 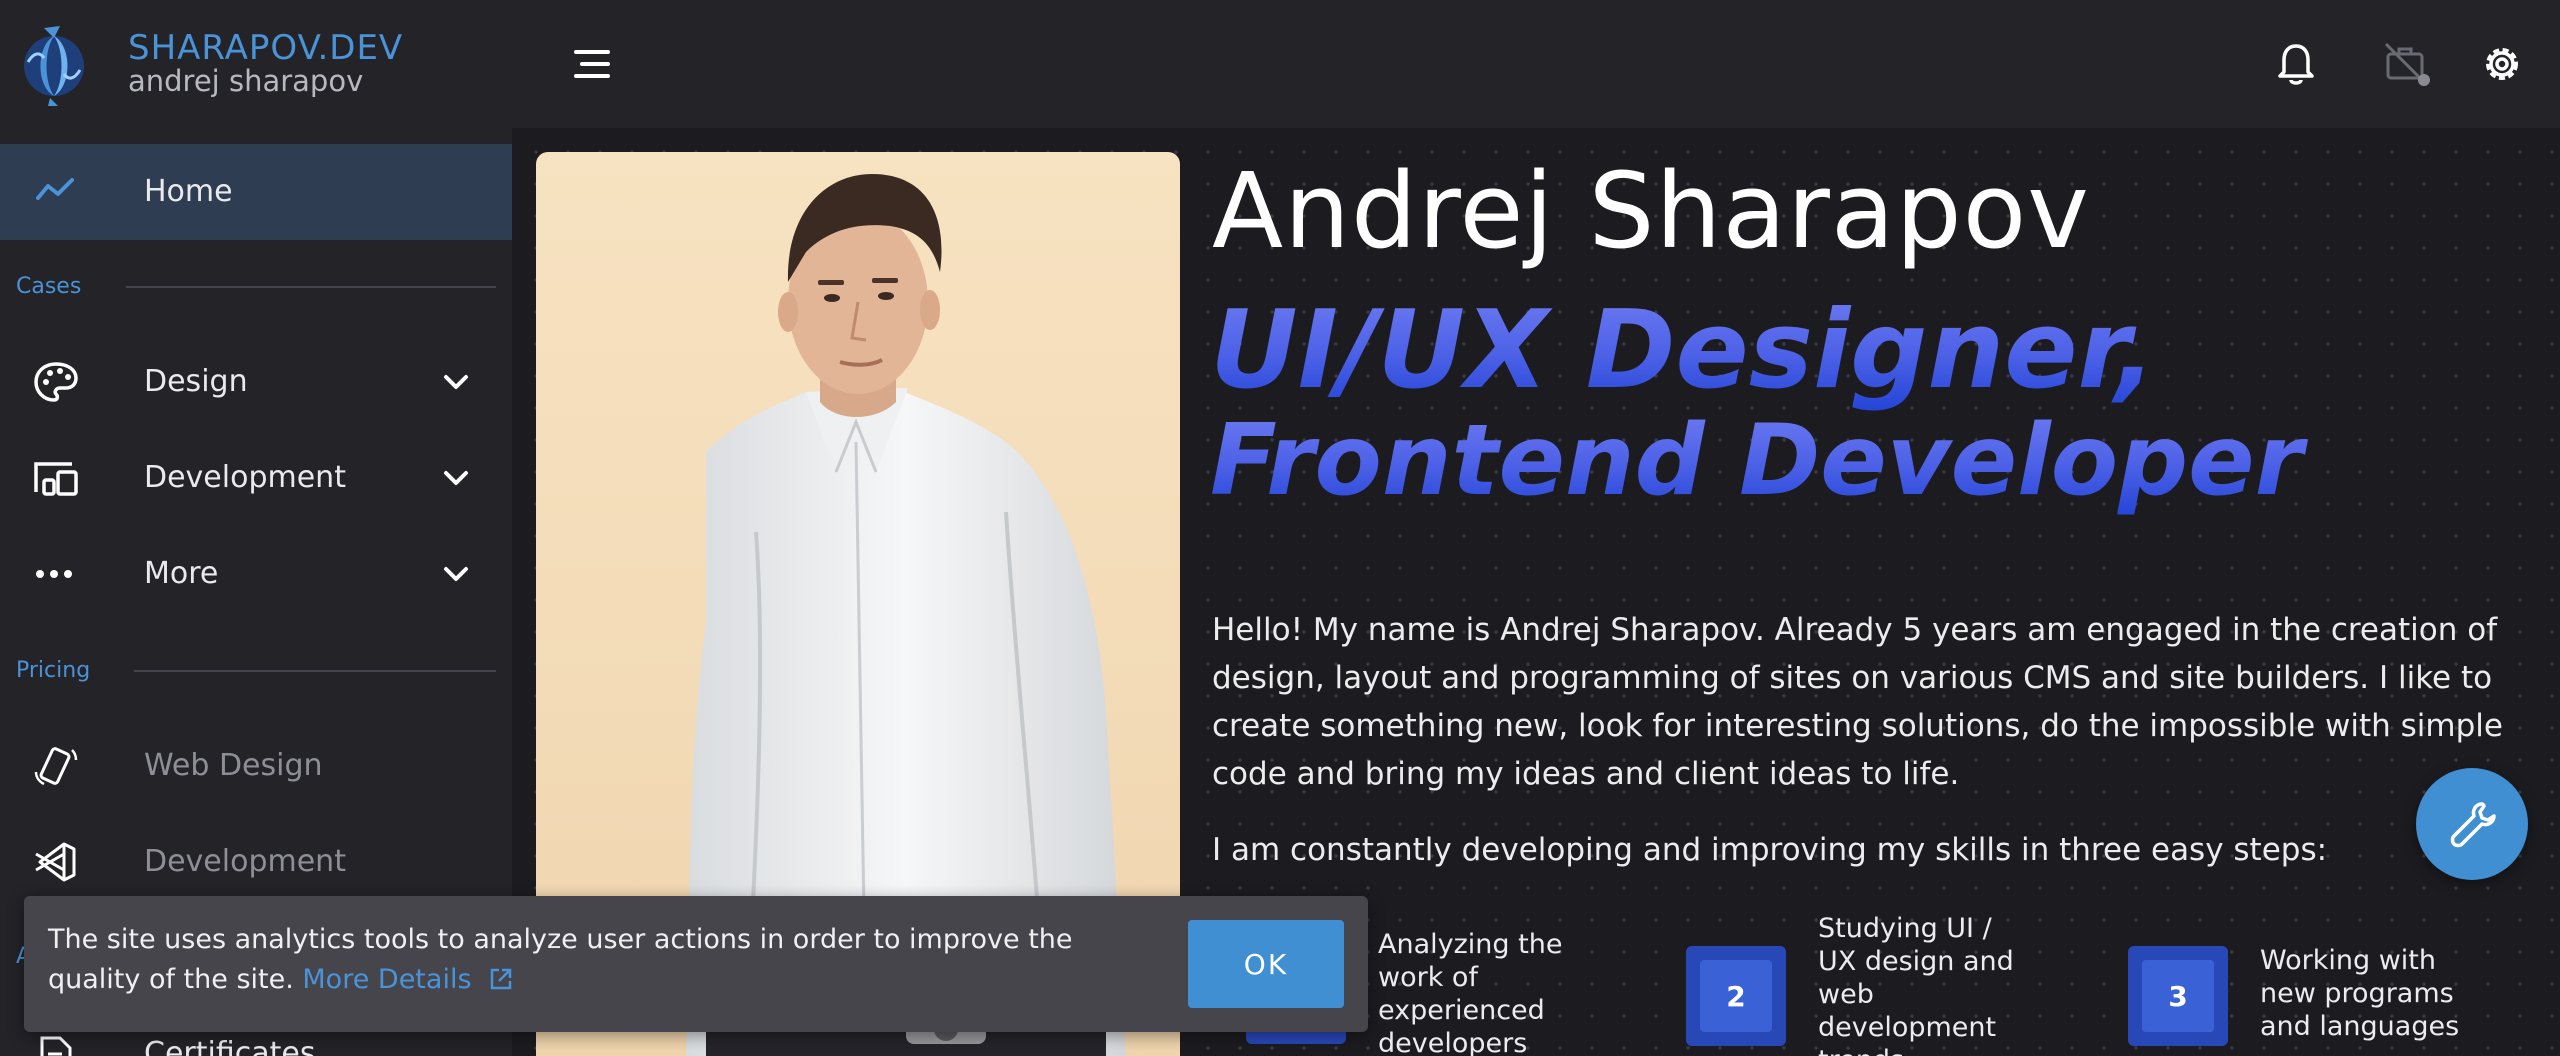 I want to click on section-label-pricing: Pricing, so click(x=53, y=670).